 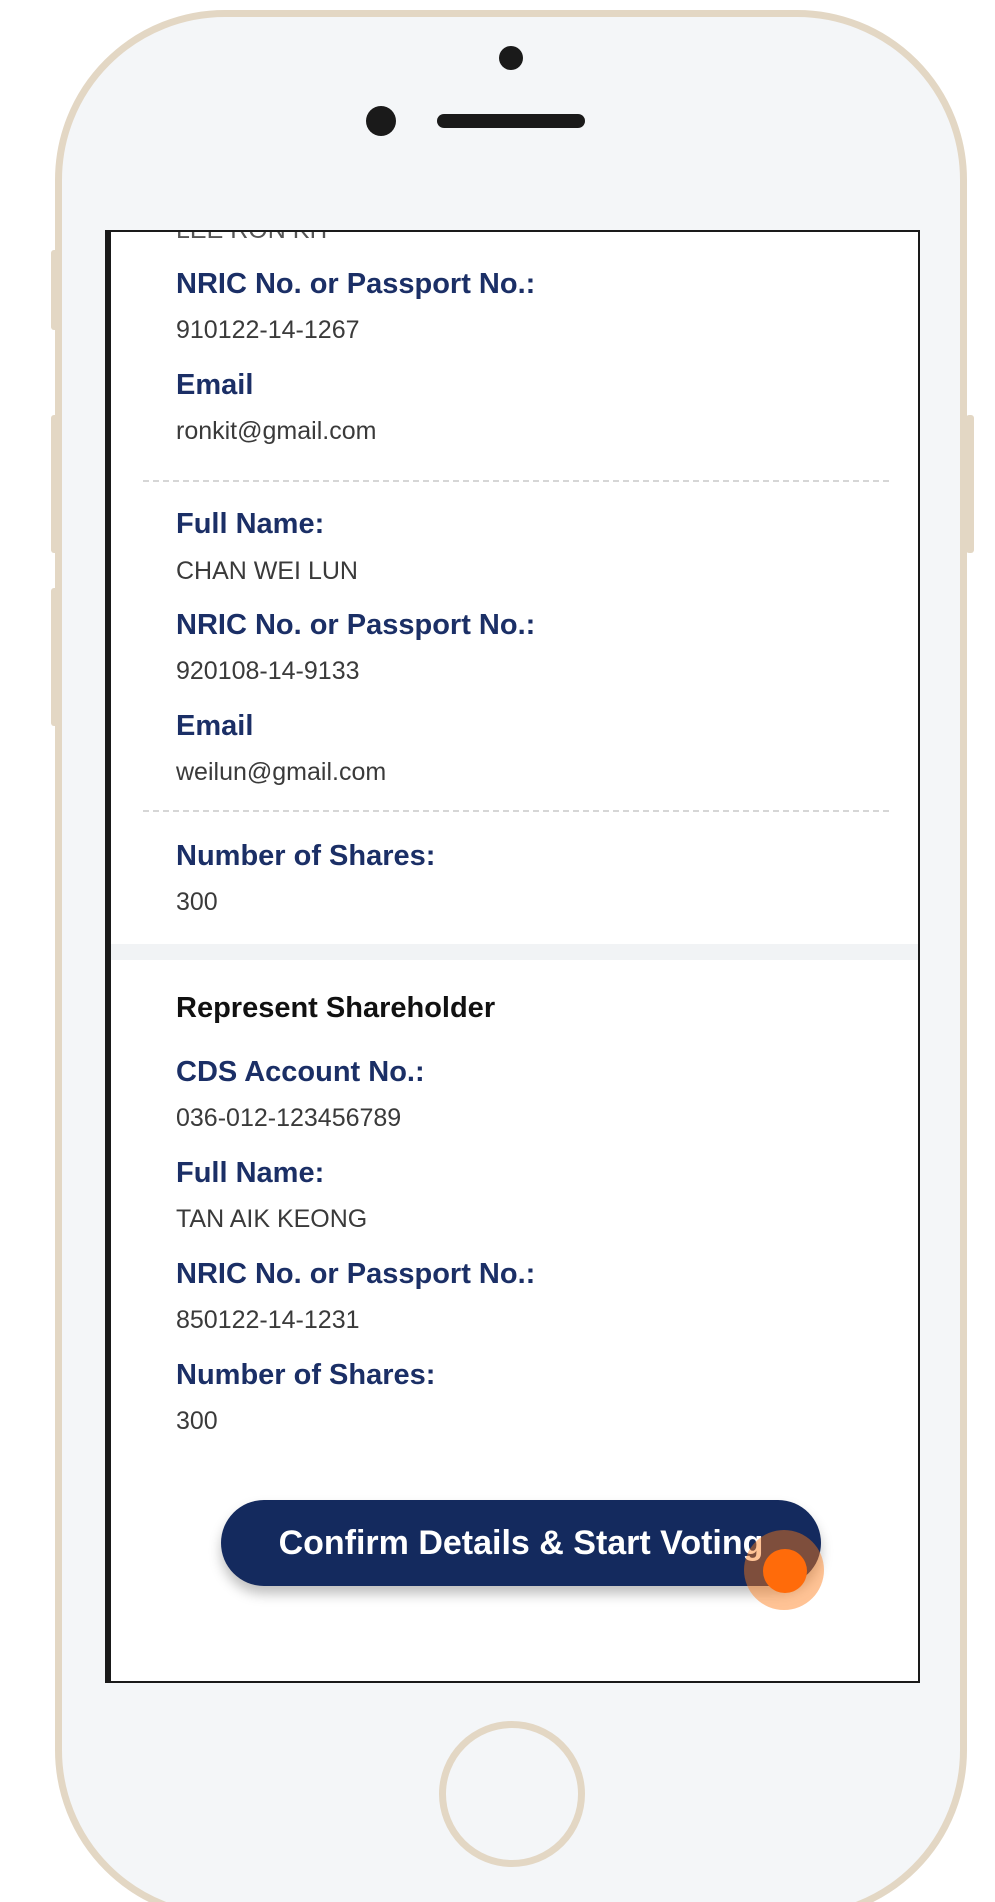 I want to click on confirm-start-voting-button: Confirm Details & Start Voting, so click(x=521, y=1543).